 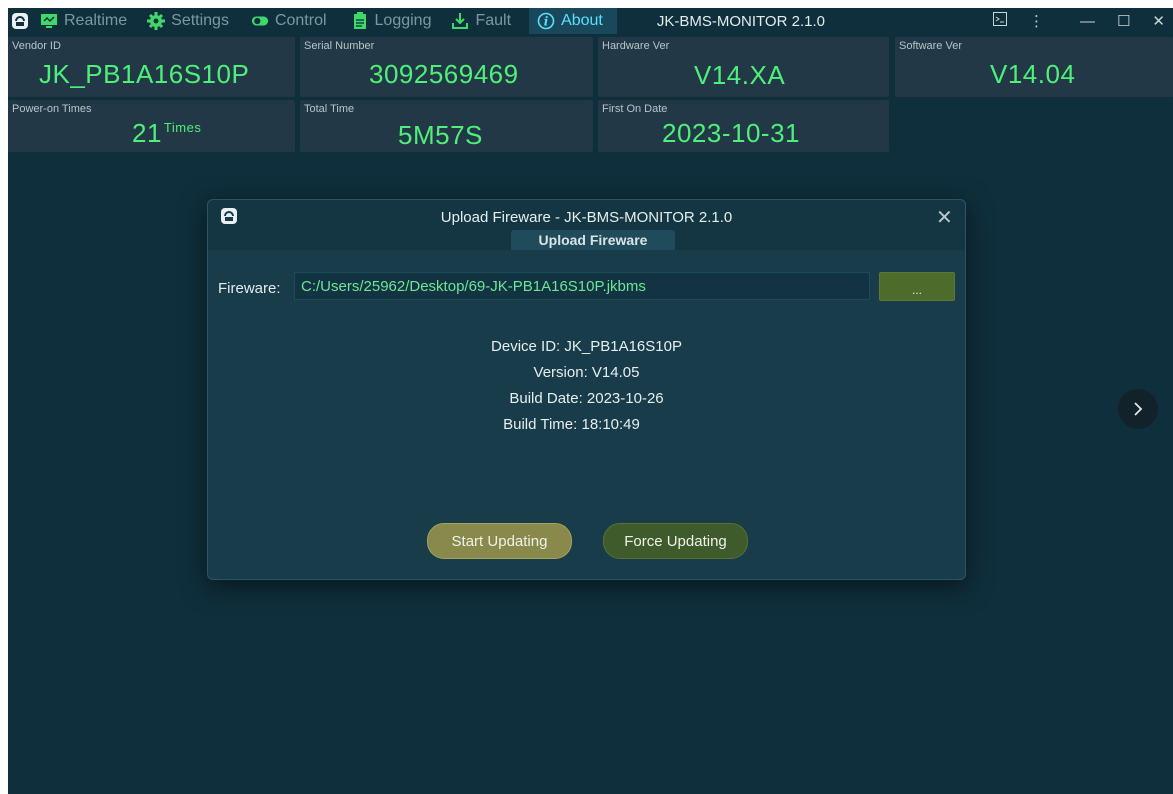 What do you see at coordinates (144, 74) in the screenshot?
I see `vendor-id-value: JK_PB1A16S10P` at bounding box center [144, 74].